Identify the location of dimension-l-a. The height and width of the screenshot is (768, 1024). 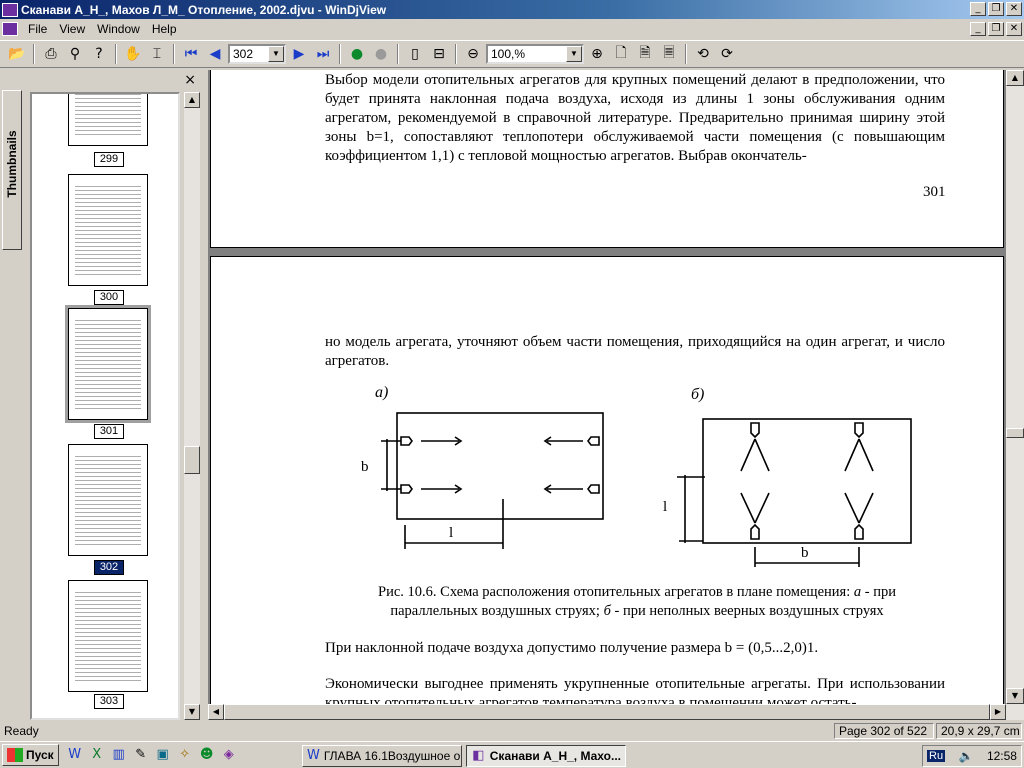
(454, 524).